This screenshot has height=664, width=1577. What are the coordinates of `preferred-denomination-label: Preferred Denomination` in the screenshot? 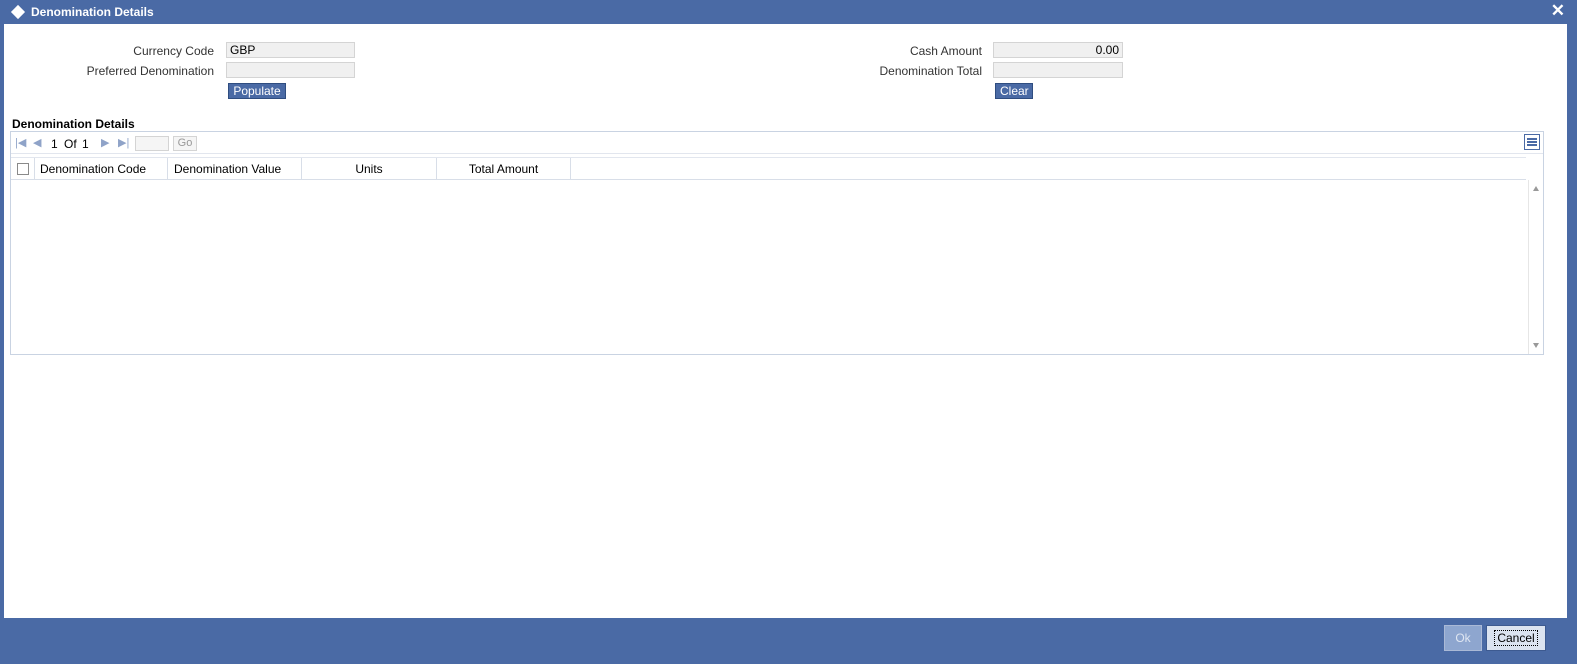 It's located at (150, 71).